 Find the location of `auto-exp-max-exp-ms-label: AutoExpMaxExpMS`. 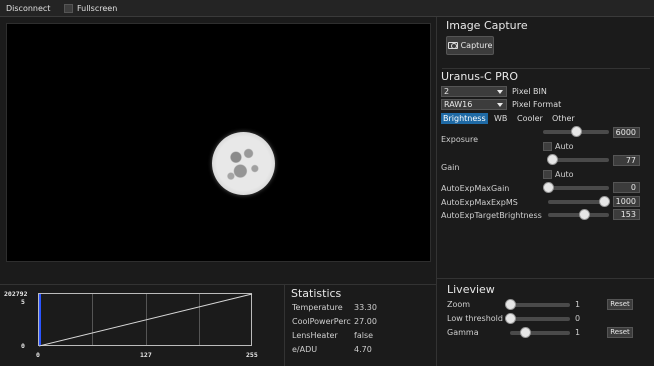

auto-exp-max-exp-ms-label: AutoExpMaxExpMS is located at coordinates (479, 202).